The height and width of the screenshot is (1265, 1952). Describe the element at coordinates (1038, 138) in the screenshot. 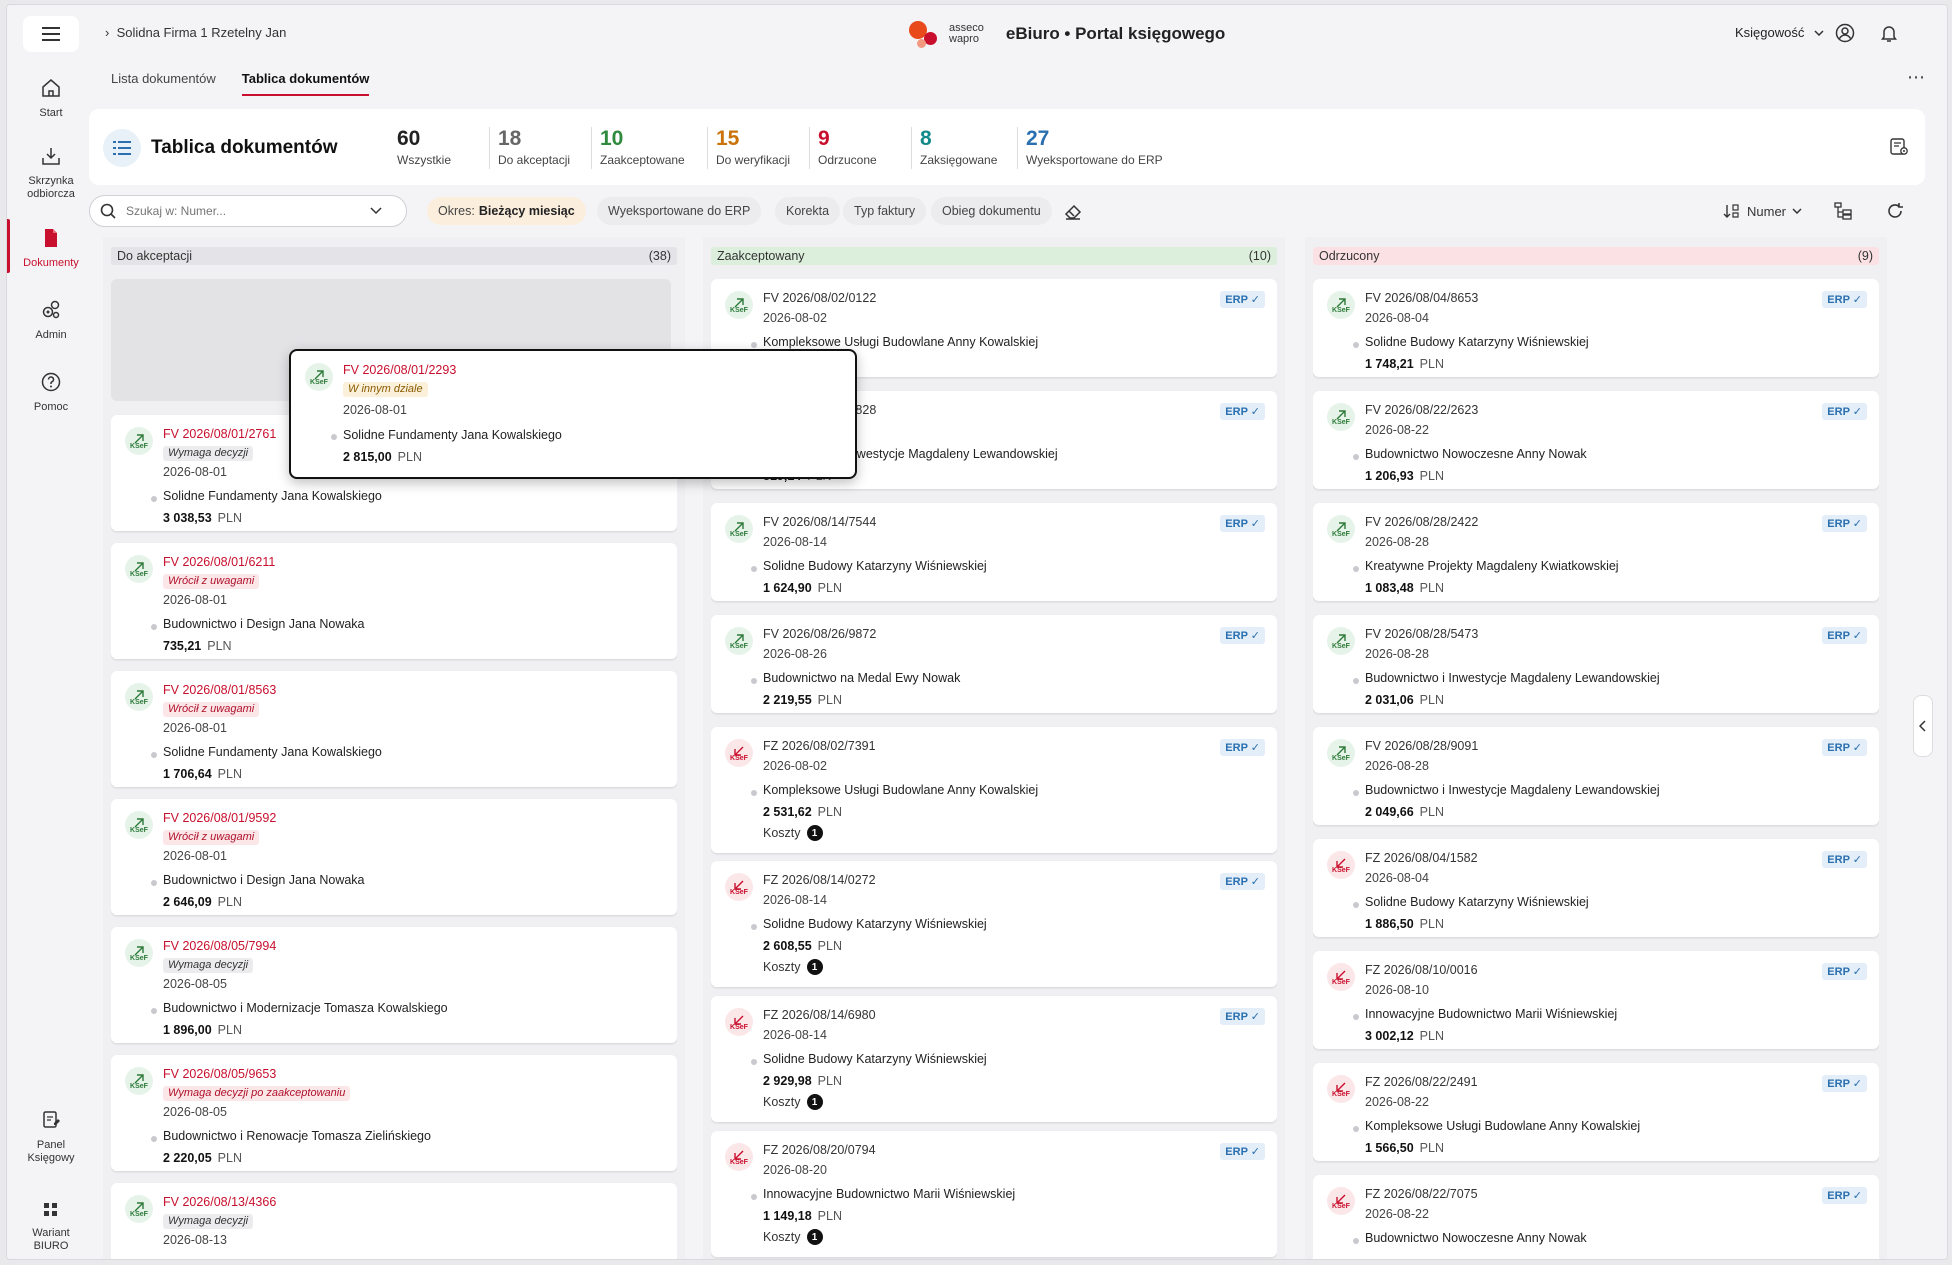

I see `stat-count: 27` at that location.